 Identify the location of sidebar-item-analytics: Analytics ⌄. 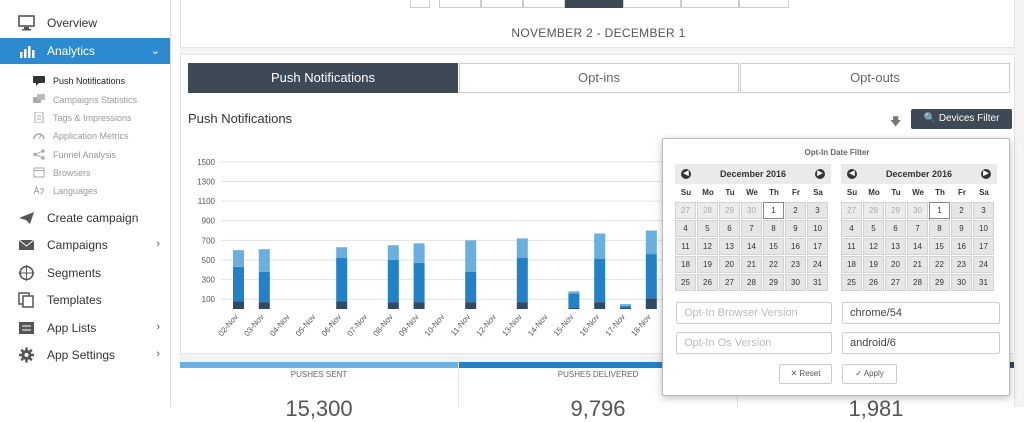
(85, 51).